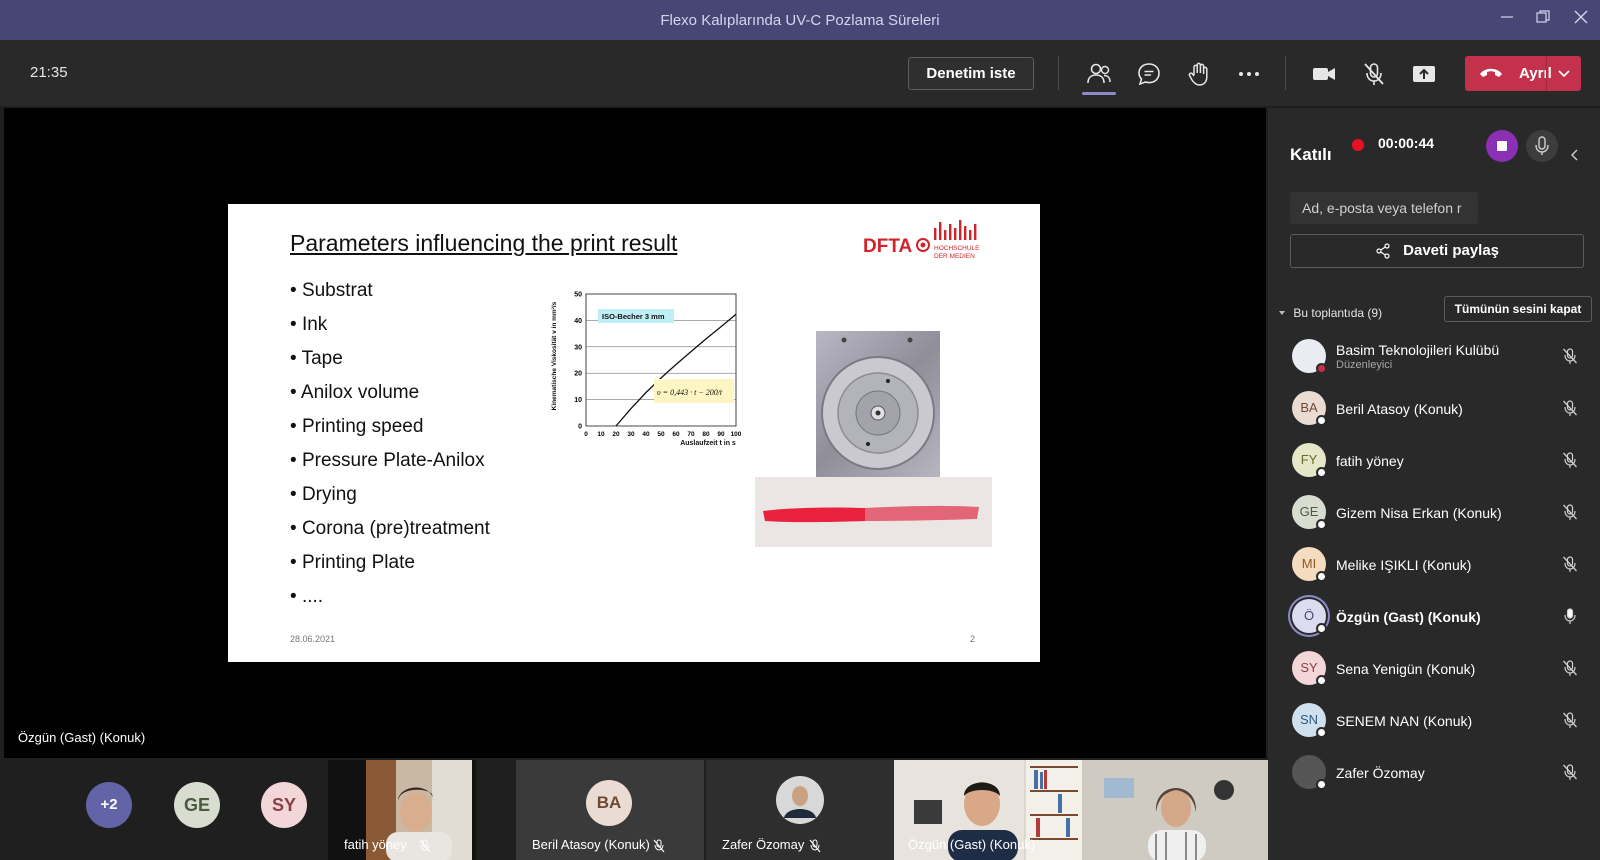  What do you see at coordinates (1434, 462) in the screenshot?
I see `participant-row: FY fatih yöney` at bounding box center [1434, 462].